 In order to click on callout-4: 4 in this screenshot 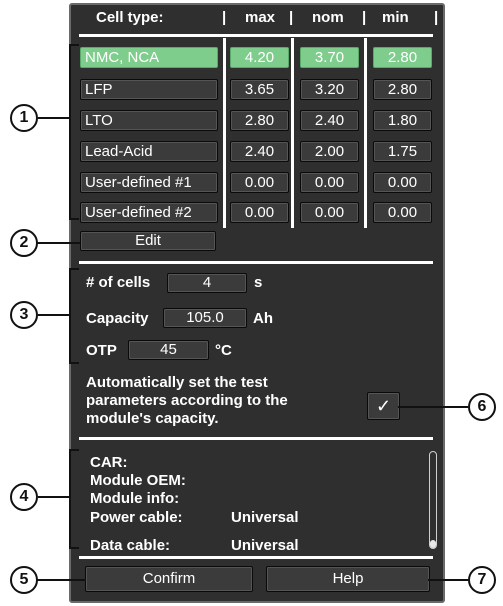, I will do `click(24, 497)`.